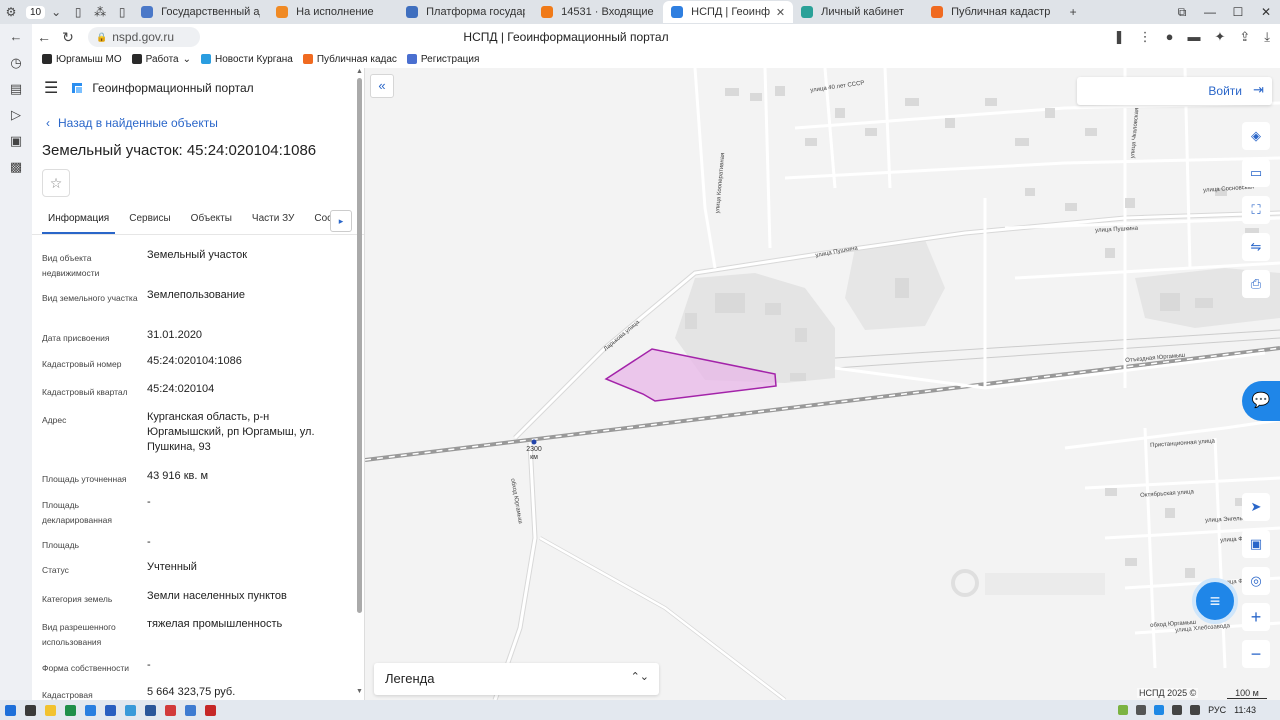 The width and height of the screenshot is (1280, 720). Describe the element at coordinates (640, 710) in the screenshot. I see `os-taskbar: РУС 11:43` at that location.